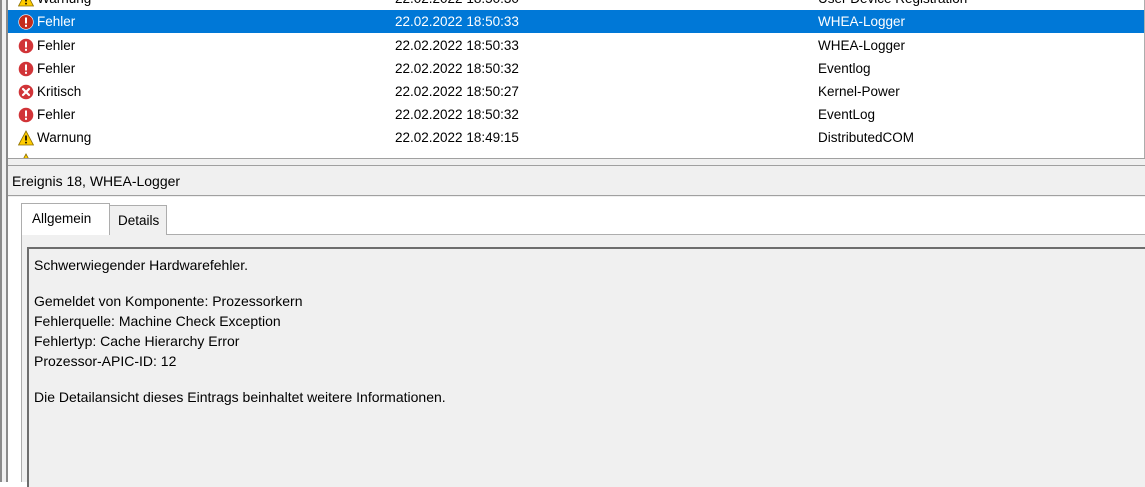 Image resolution: width=1145 pixels, height=487 pixels. Describe the element at coordinates (576, 21) in the screenshot. I see `event-row-selected: Fehler 22.02.2022 18:50:33 WHEA-Logger` at that location.